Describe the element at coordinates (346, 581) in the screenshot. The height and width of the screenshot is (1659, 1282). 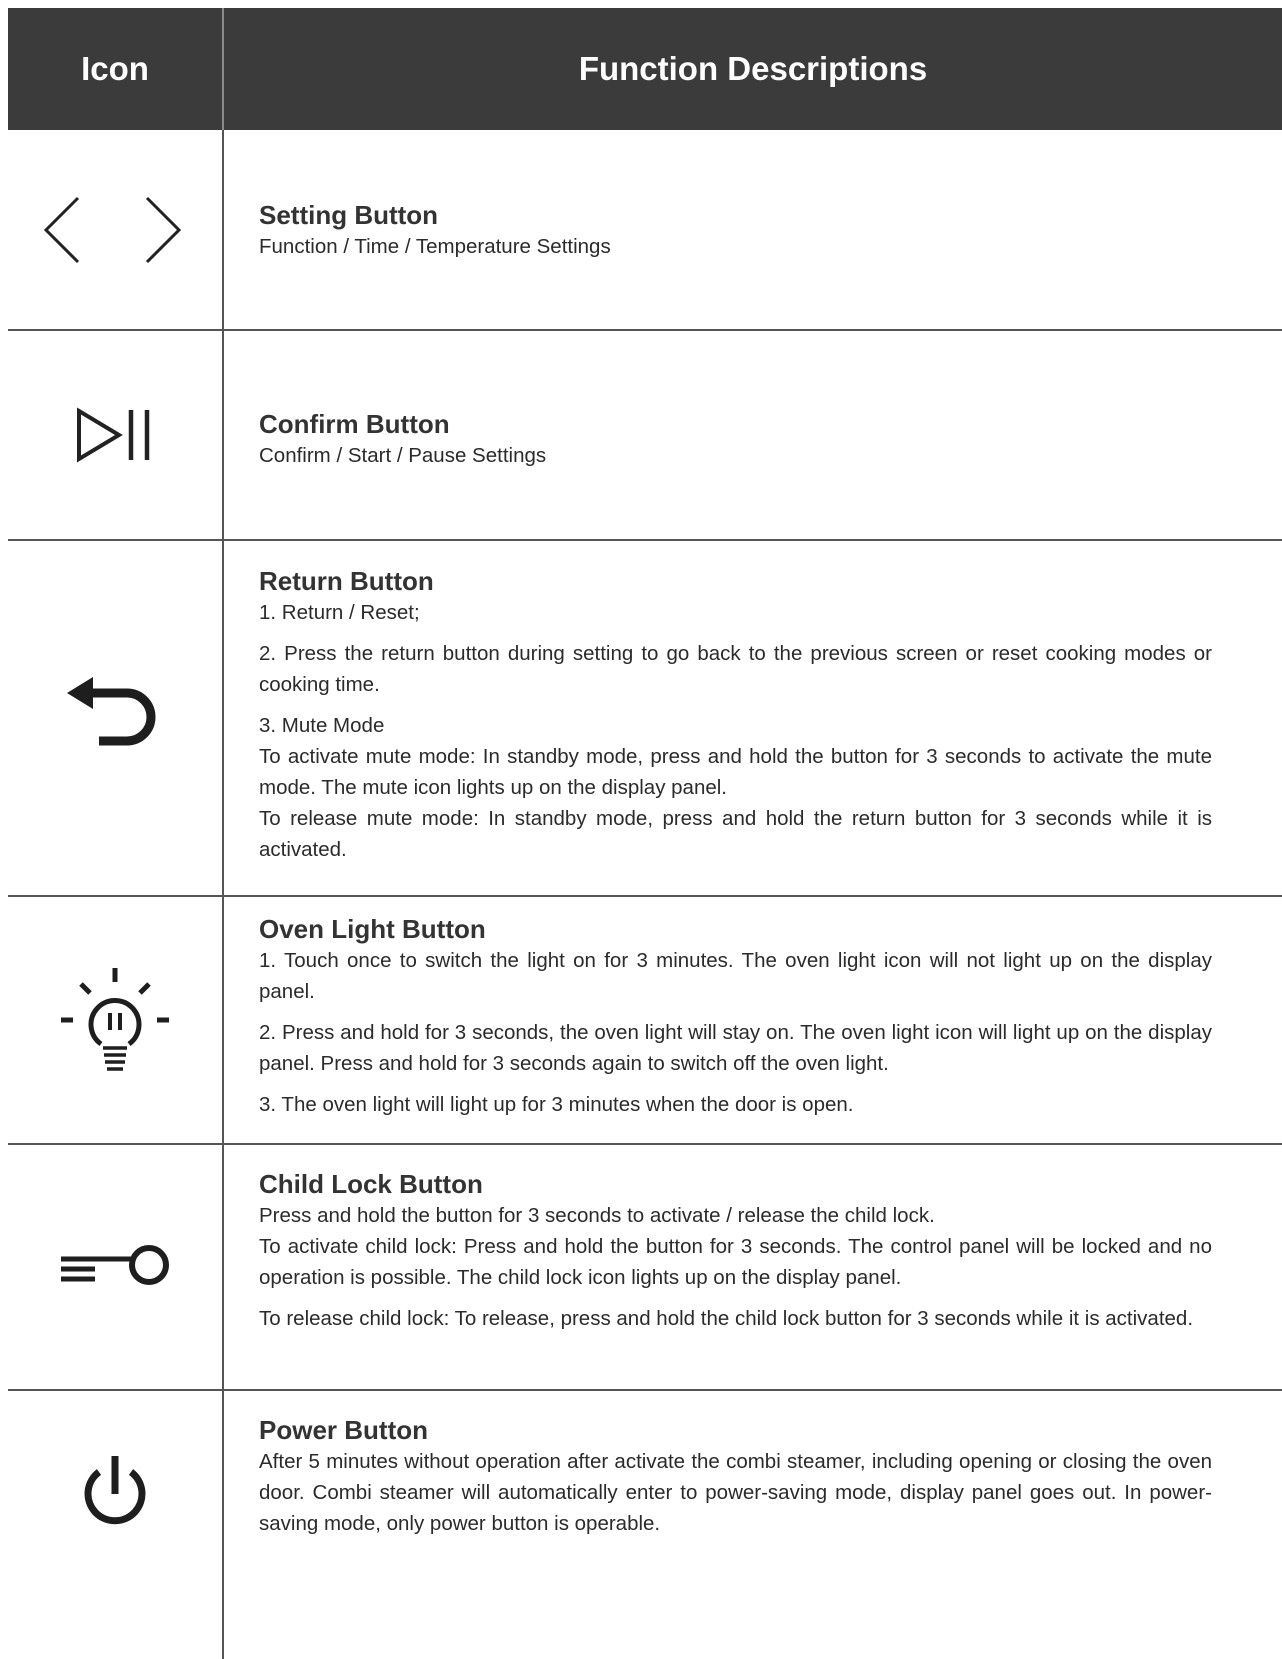
I see `row-title: Return Button` at that location.